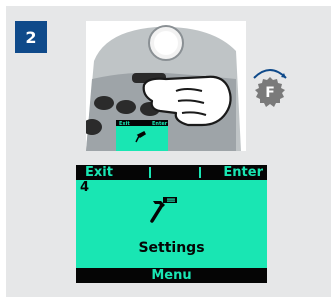 The width and height of the screenshot is (331, 297). I want to click on f-key-icon: F, so click(270, 86).